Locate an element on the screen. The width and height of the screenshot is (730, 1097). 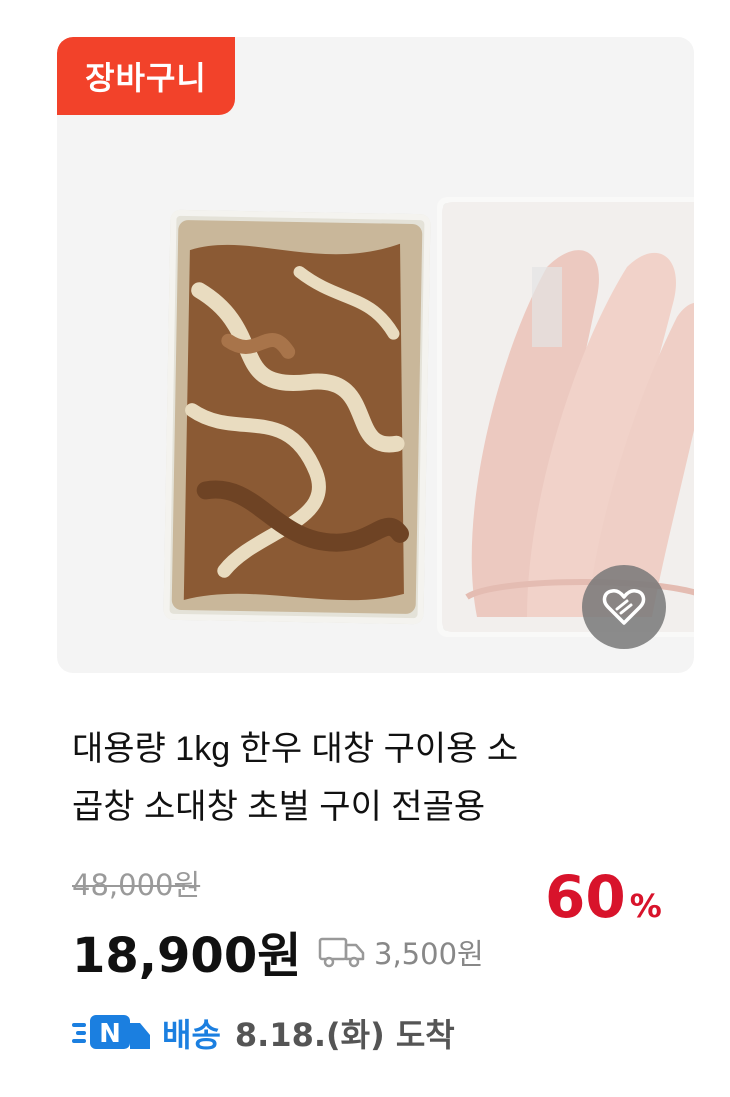
heart-link-icon is located at coordinates (624, 607).